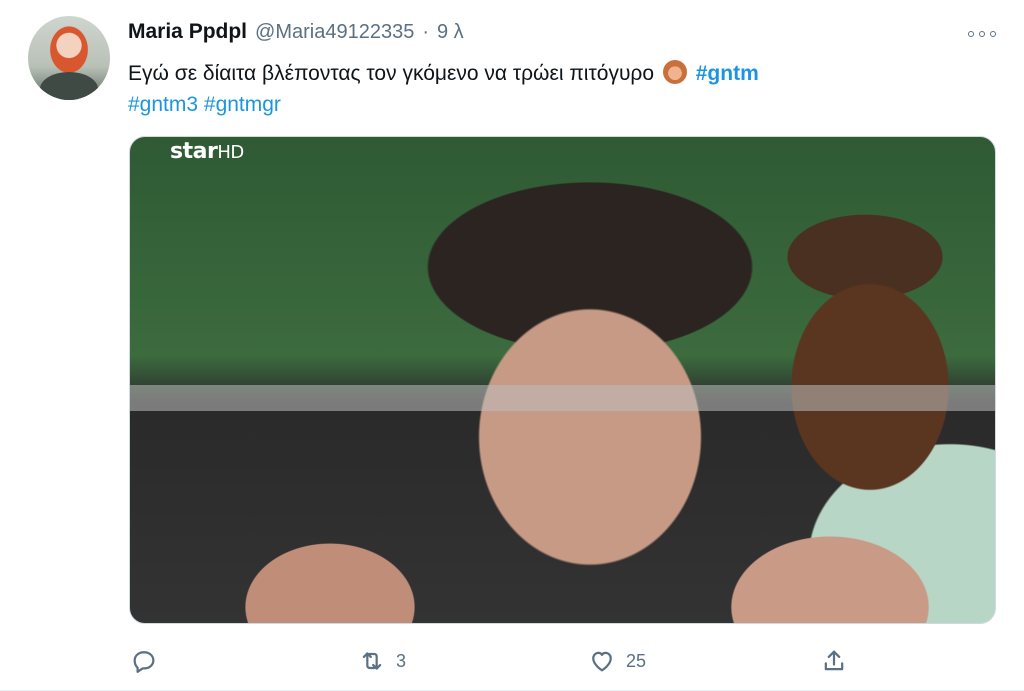  What do you see at coordinates (144, 662) in the screenshot?
I see `reply-icon` at bounding box center [144, 662].